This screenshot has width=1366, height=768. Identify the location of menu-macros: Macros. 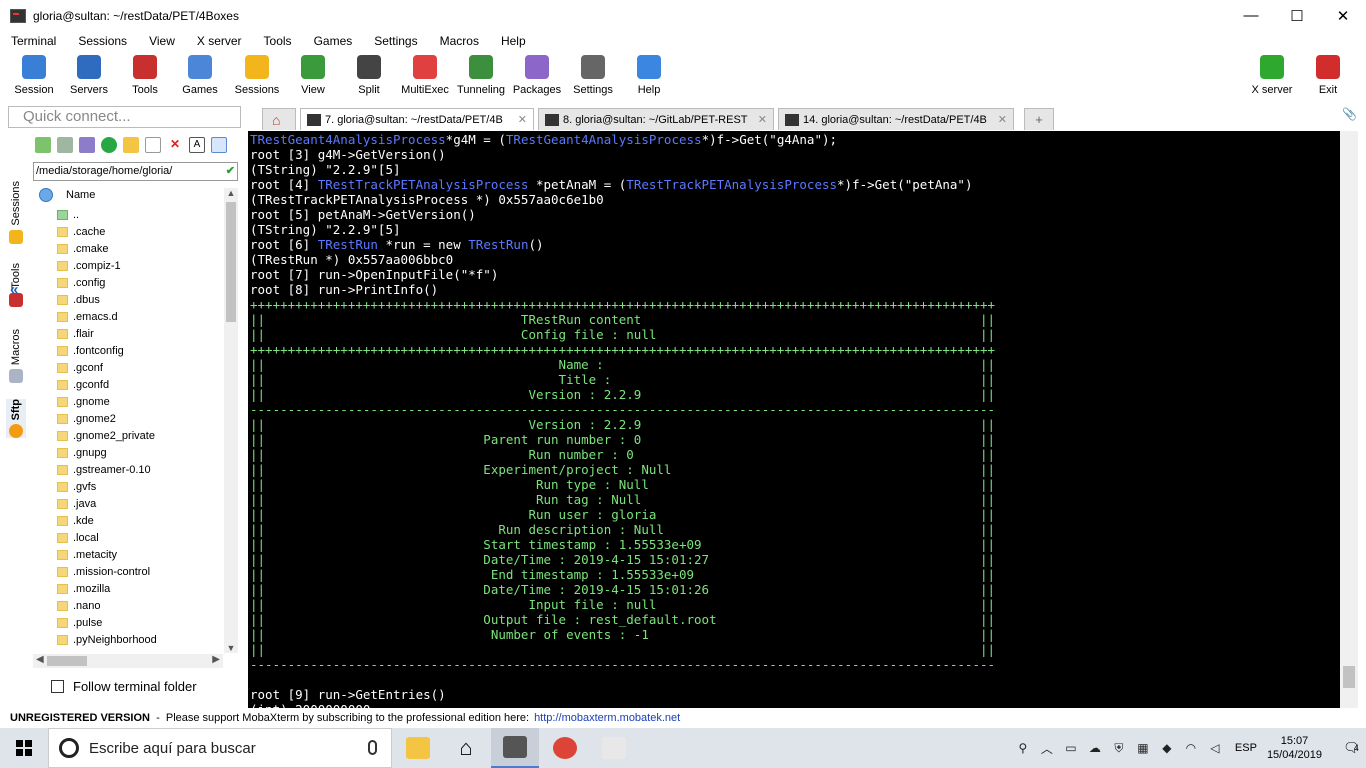
(459, 41).